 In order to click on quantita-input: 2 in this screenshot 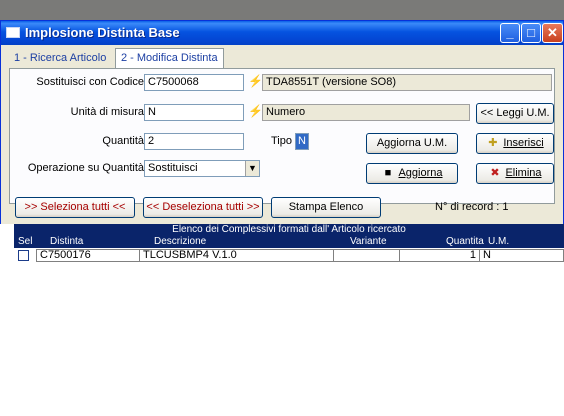, I will do `click(194, 141)`.